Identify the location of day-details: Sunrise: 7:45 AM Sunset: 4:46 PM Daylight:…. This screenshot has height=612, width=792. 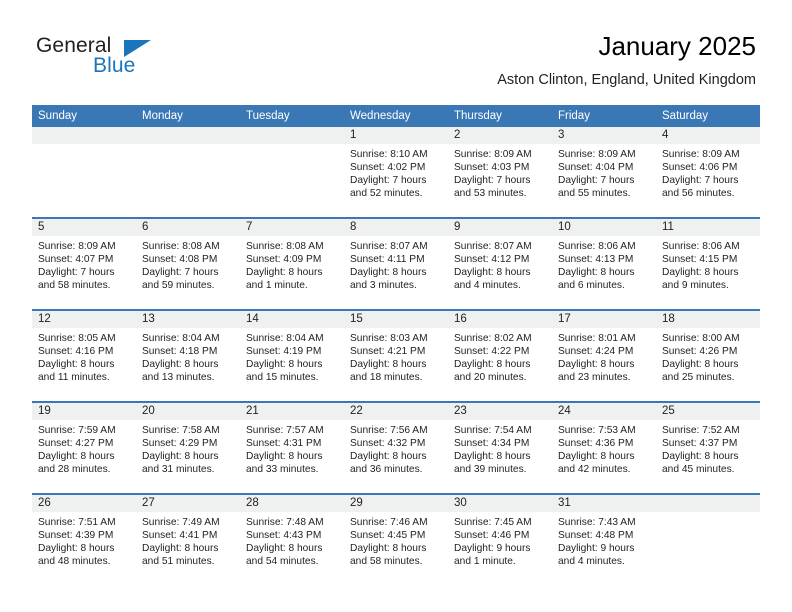
(500, 540).